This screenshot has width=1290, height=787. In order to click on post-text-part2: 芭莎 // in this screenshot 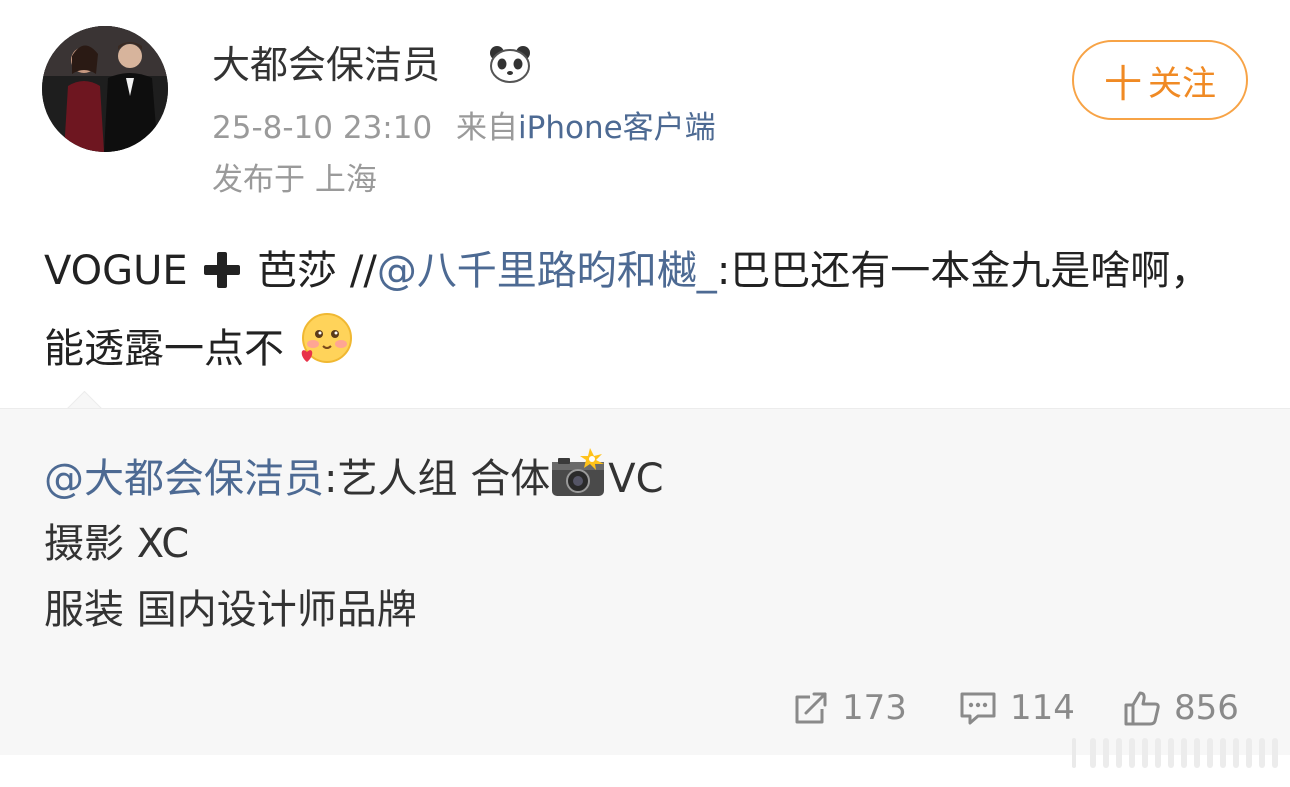, I will do `click(310, 271)`.